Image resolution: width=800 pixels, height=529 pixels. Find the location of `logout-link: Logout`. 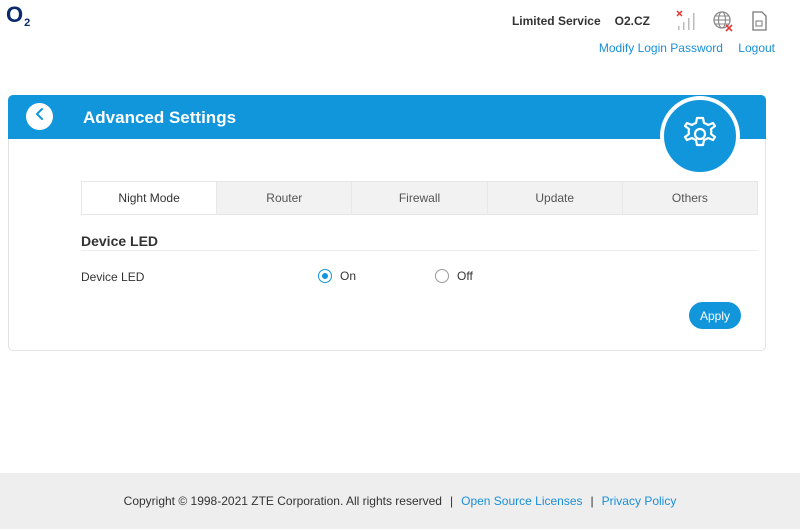

logout-link: Logout is located at coordinates (756, 48).